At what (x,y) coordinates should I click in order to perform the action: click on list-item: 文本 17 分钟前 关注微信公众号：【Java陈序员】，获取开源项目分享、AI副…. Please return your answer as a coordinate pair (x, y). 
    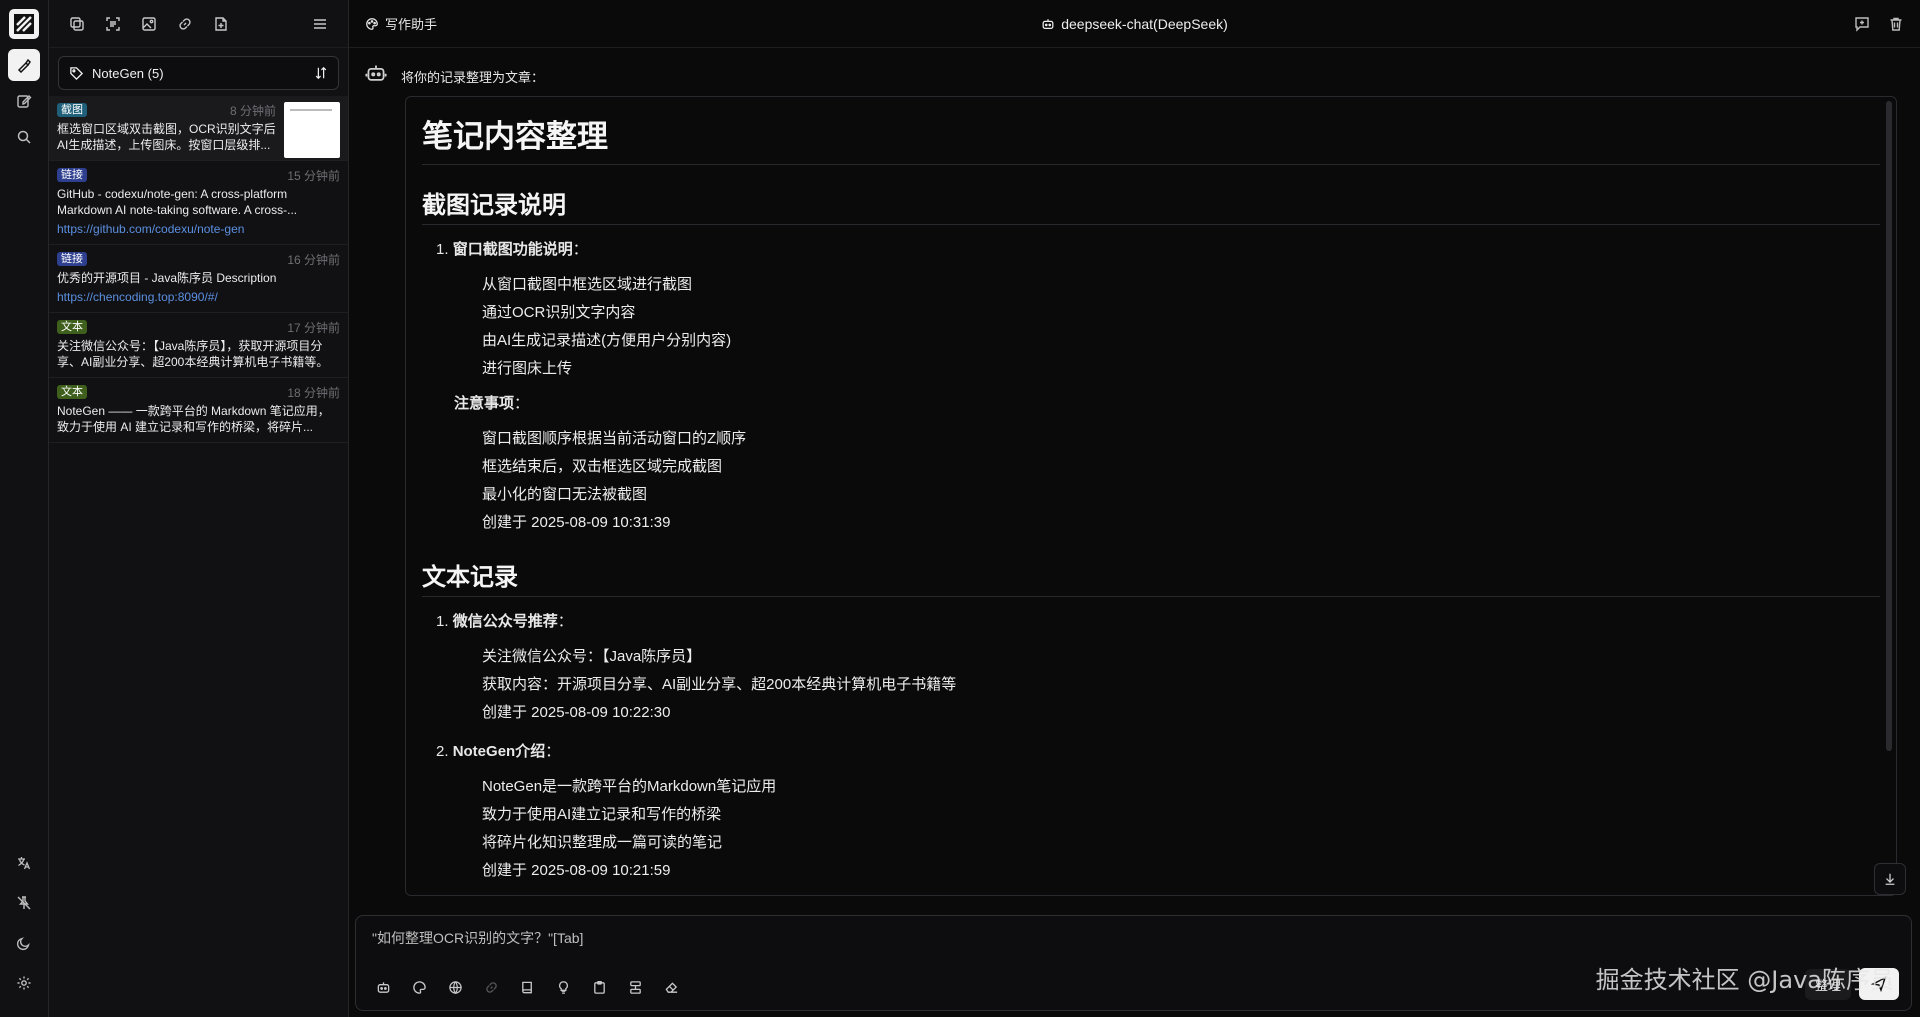
    Looking at the image, I should click on (198, 345).